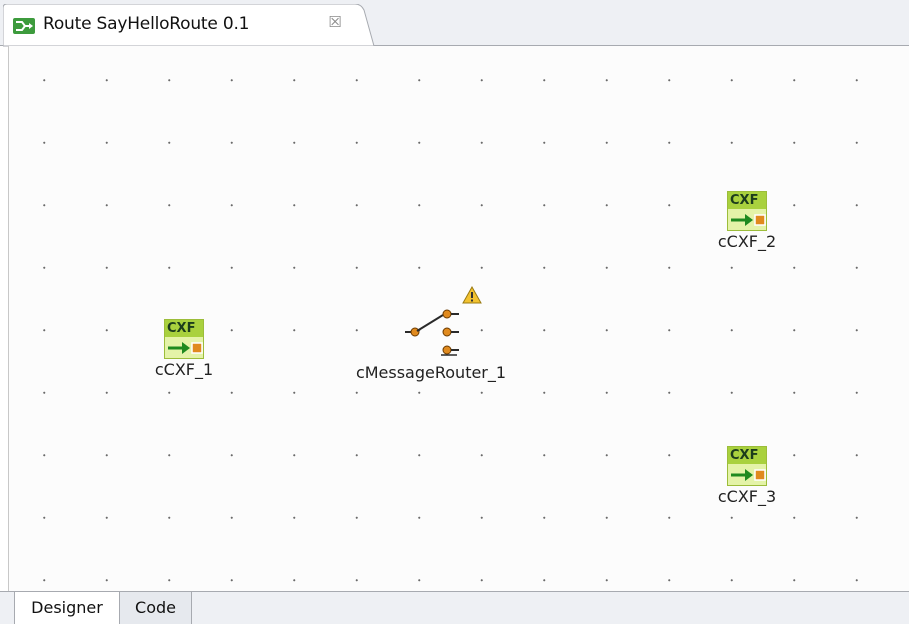 Image resolution: width=909 pixels, height=624 pixels. Describe the element at coordinates (24, 26) in the screenshot. I see `route-icon` at that location.